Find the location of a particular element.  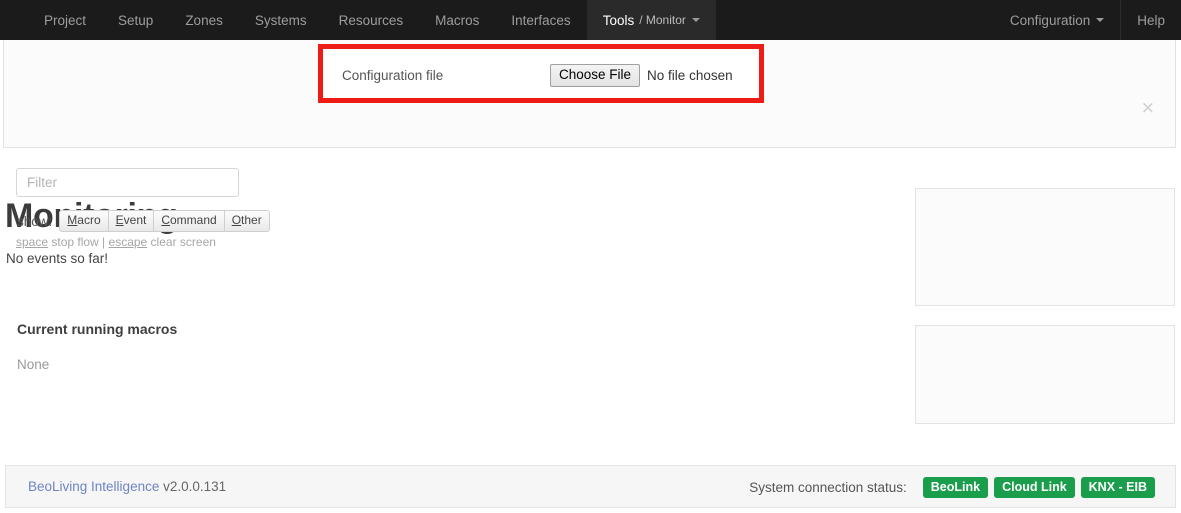

filter-input is located at coordinates (127, 182).